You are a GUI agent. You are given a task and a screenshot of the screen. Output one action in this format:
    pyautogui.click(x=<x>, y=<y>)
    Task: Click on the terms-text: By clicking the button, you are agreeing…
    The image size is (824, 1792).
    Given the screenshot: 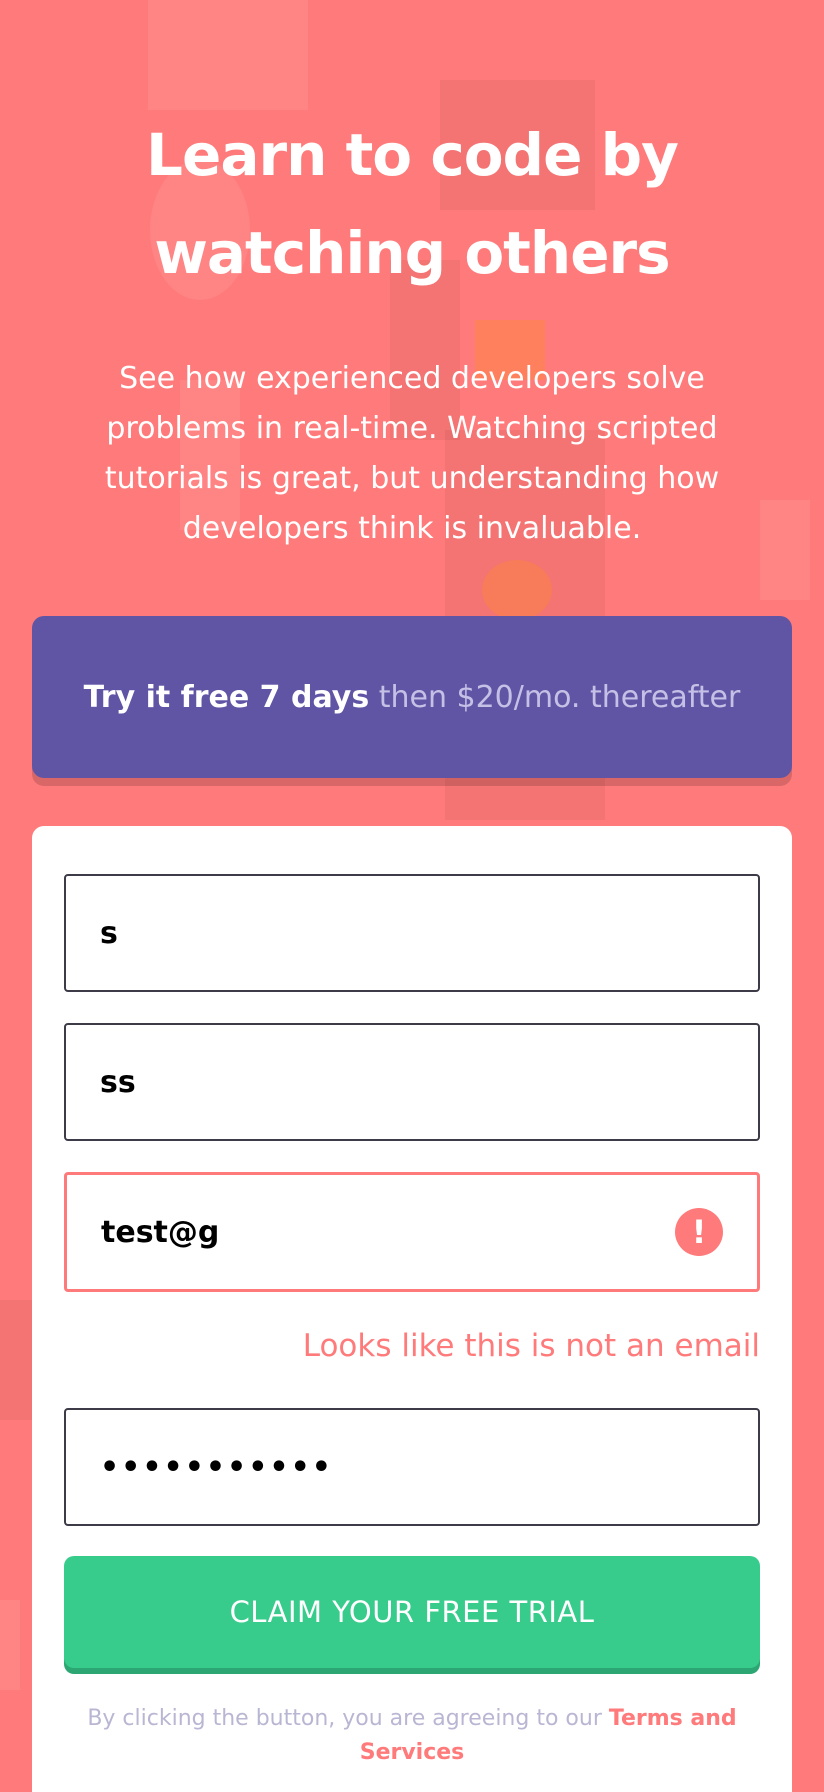 What is the action you would take?
    pyautogui.click(x=348, y=1718)
    